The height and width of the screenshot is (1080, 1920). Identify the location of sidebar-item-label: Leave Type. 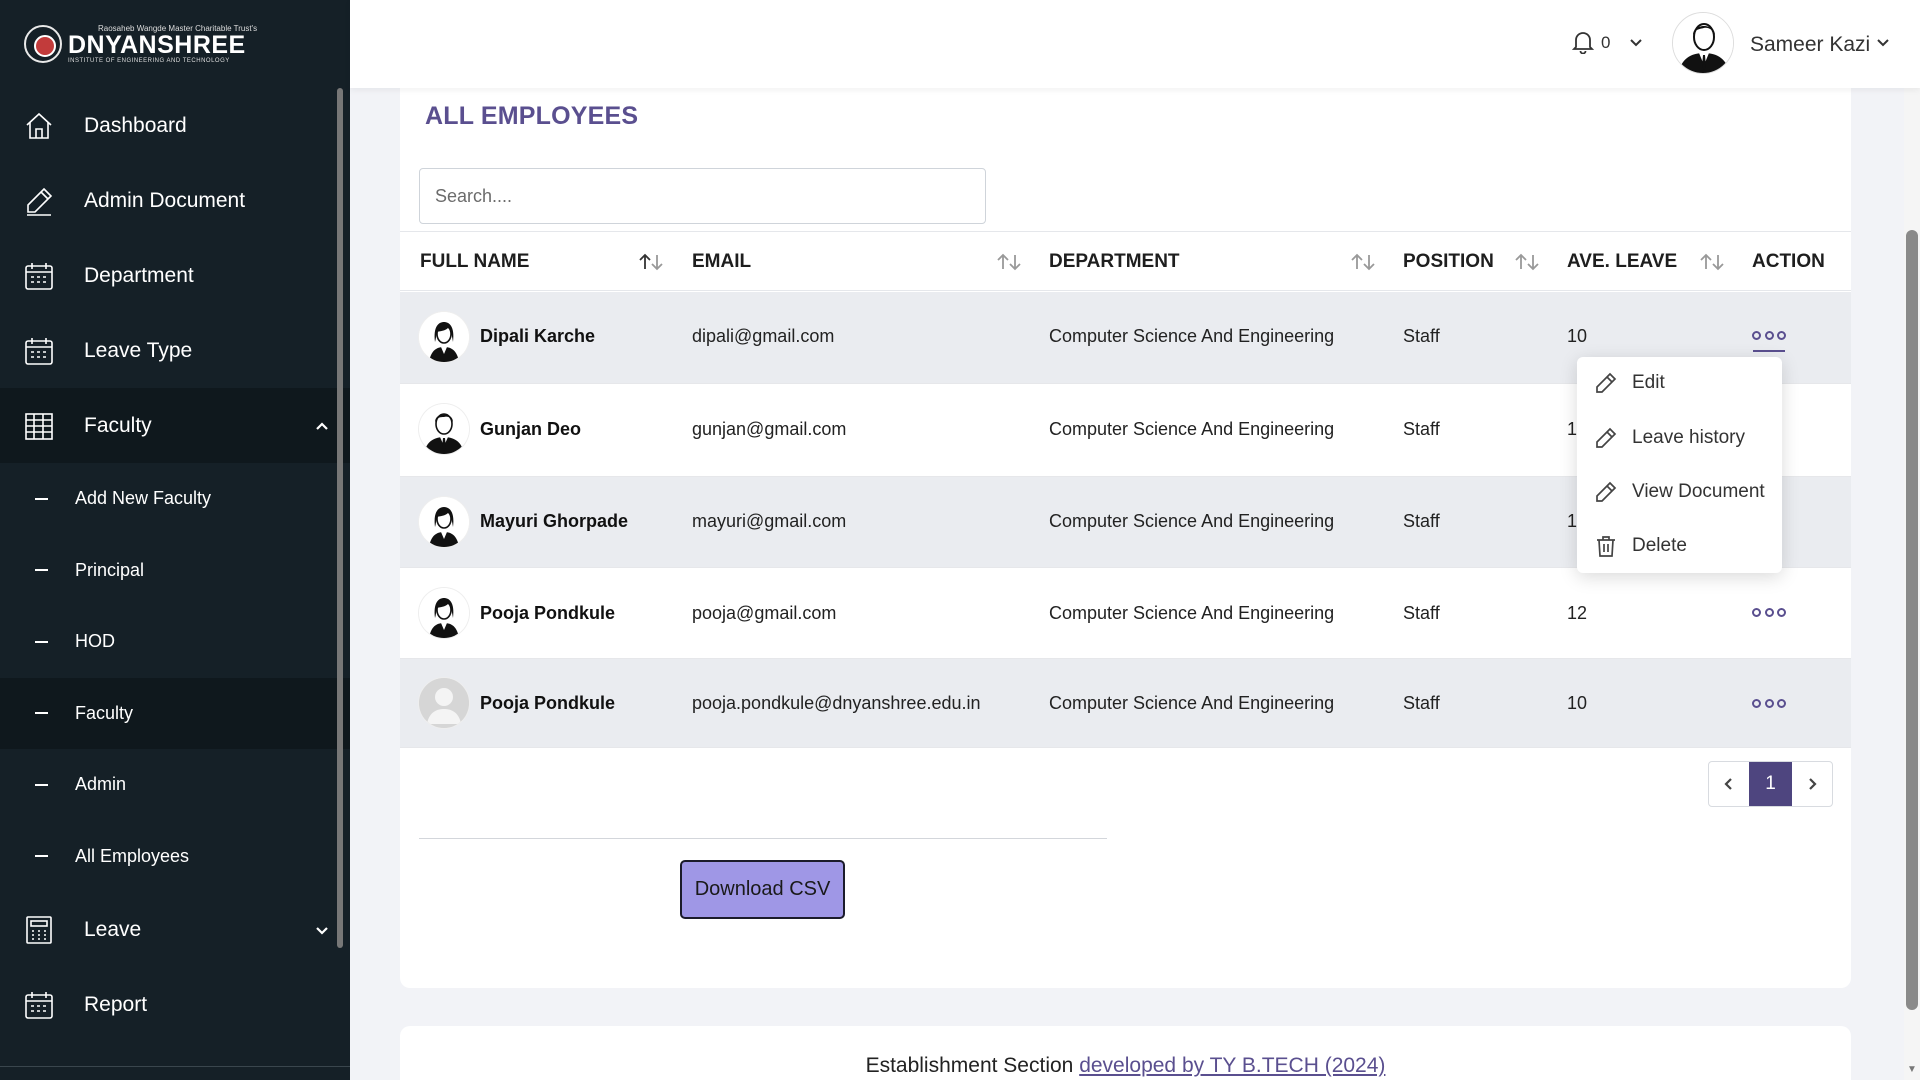
(138, 350).